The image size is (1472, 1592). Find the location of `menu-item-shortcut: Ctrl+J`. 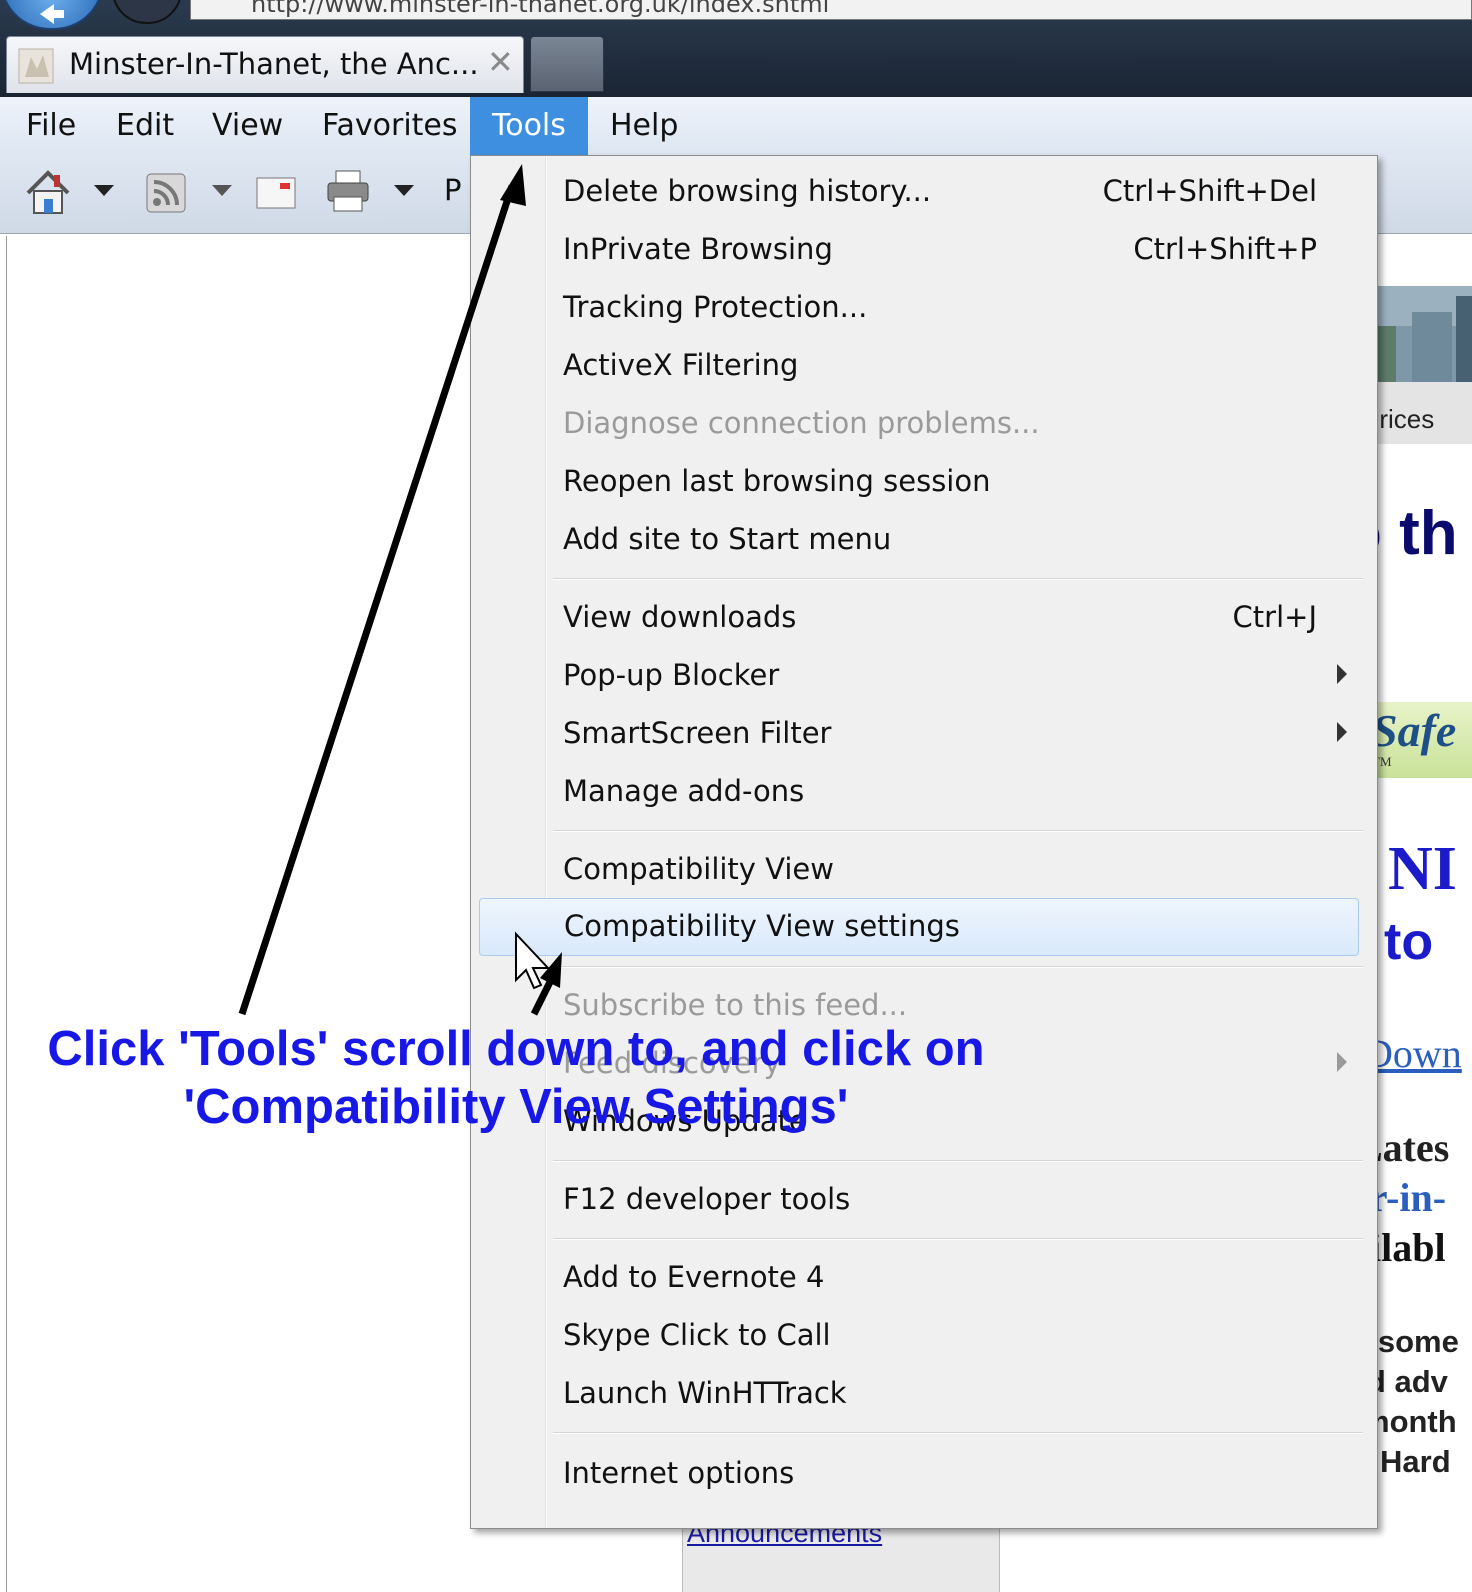

menu-item-shortcut: Ctrl+J is located at coordinates (1274, 617).